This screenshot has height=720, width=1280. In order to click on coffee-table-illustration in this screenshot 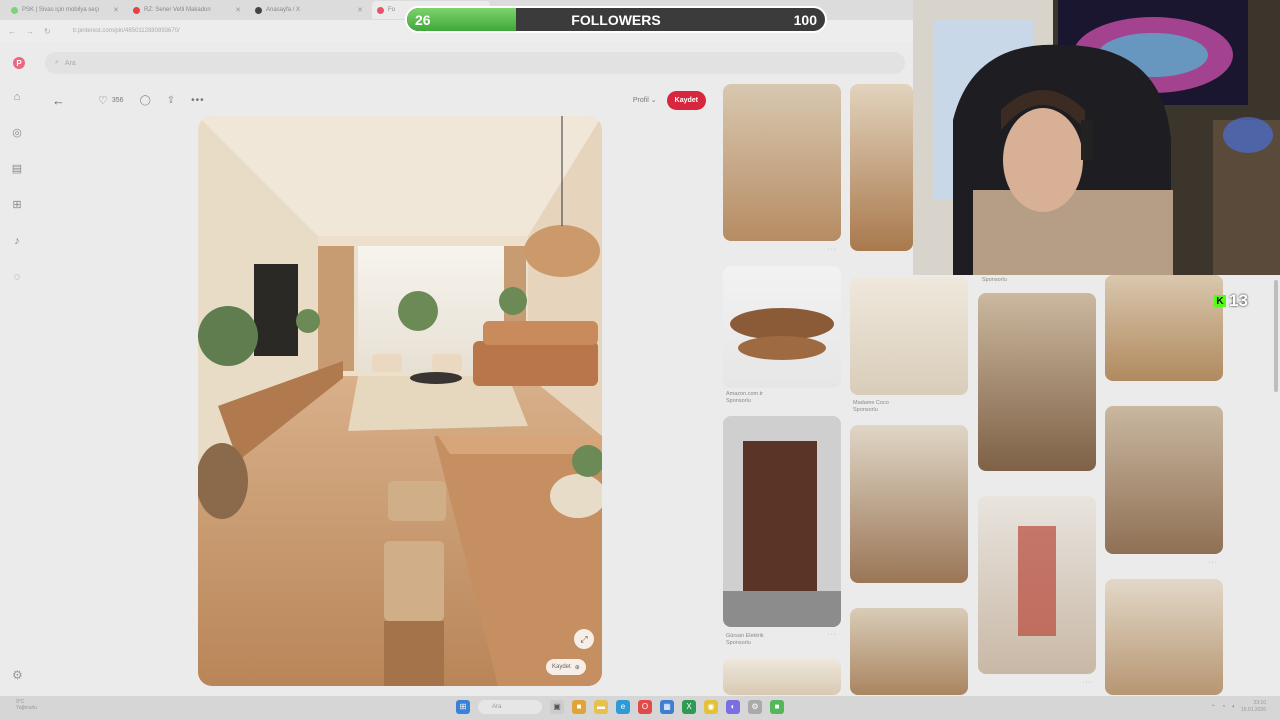, I will do `click(782, 334)`.